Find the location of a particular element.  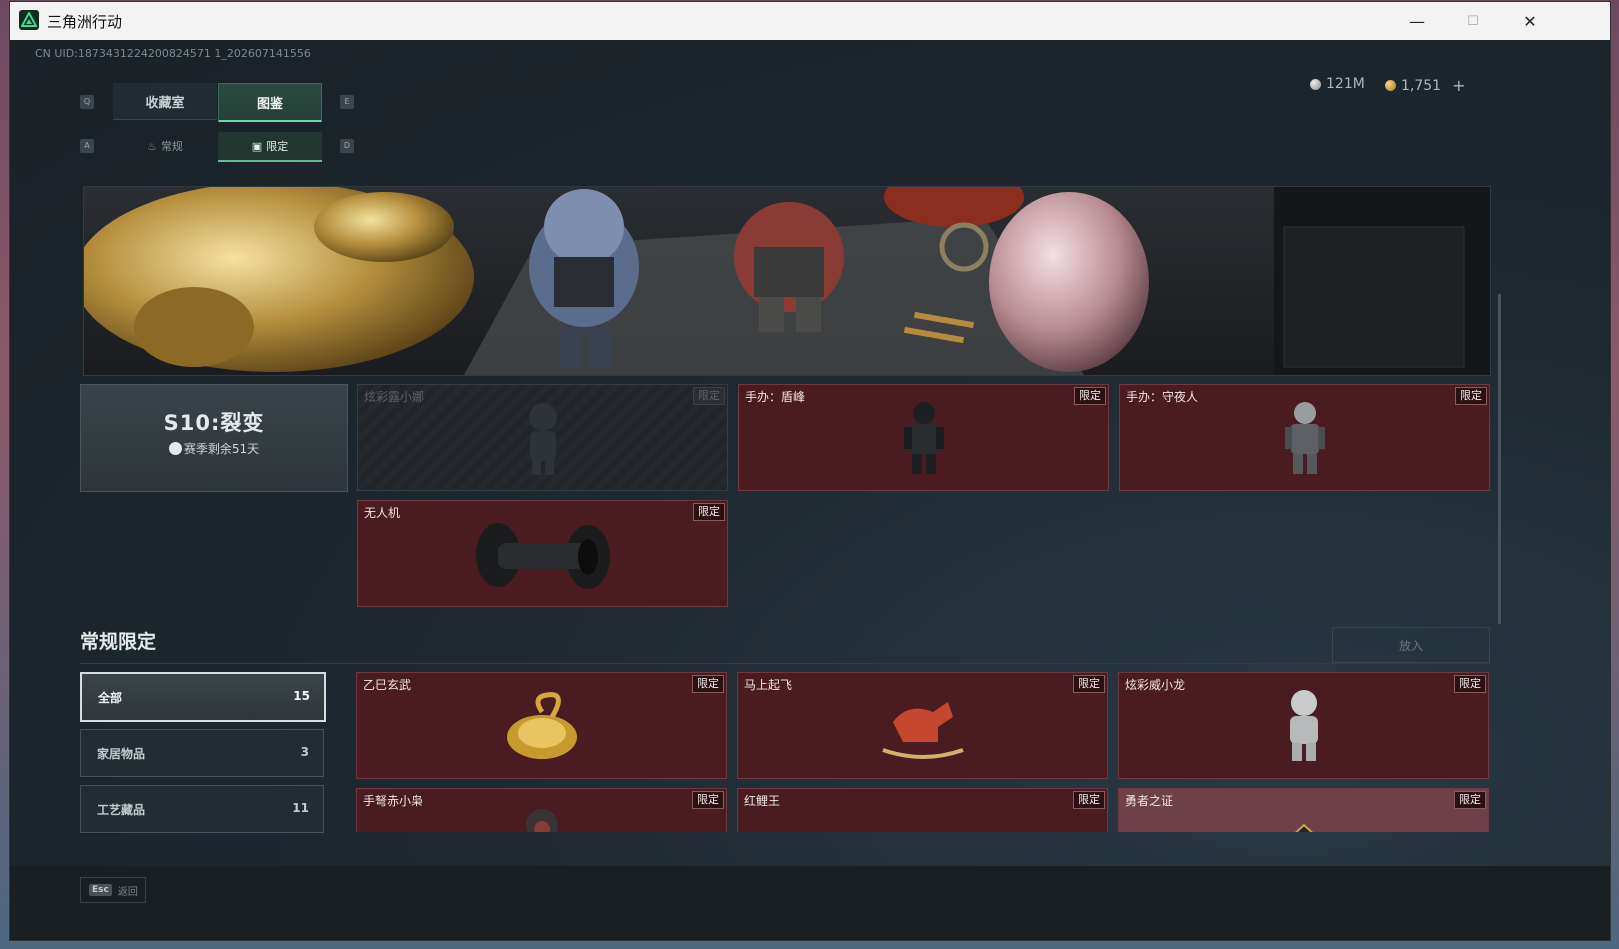

tab-catalog: 图鉴 is located at coordinates (270, 102).